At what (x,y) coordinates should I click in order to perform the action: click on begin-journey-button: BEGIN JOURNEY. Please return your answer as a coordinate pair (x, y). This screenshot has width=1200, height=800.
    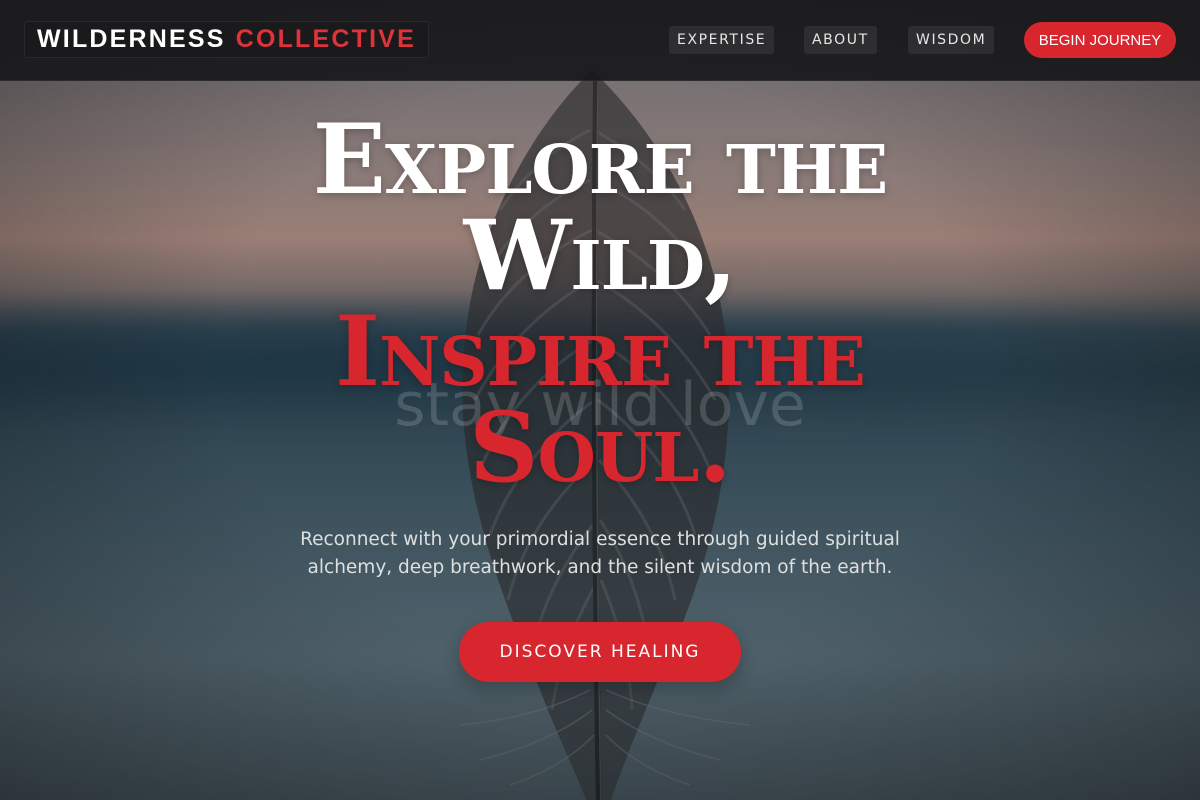
    Looking at the image, I should click on (1100, 40).